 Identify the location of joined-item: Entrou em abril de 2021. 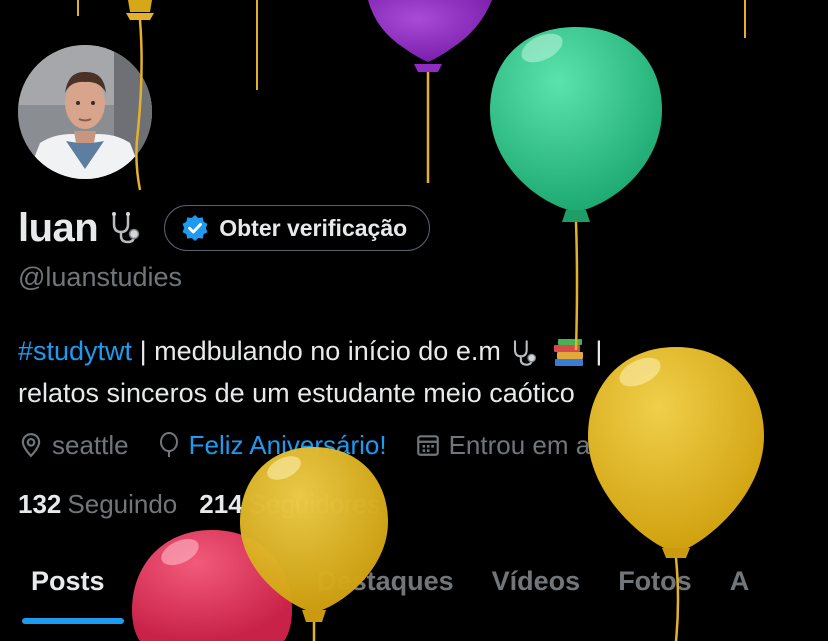
(584, 445).